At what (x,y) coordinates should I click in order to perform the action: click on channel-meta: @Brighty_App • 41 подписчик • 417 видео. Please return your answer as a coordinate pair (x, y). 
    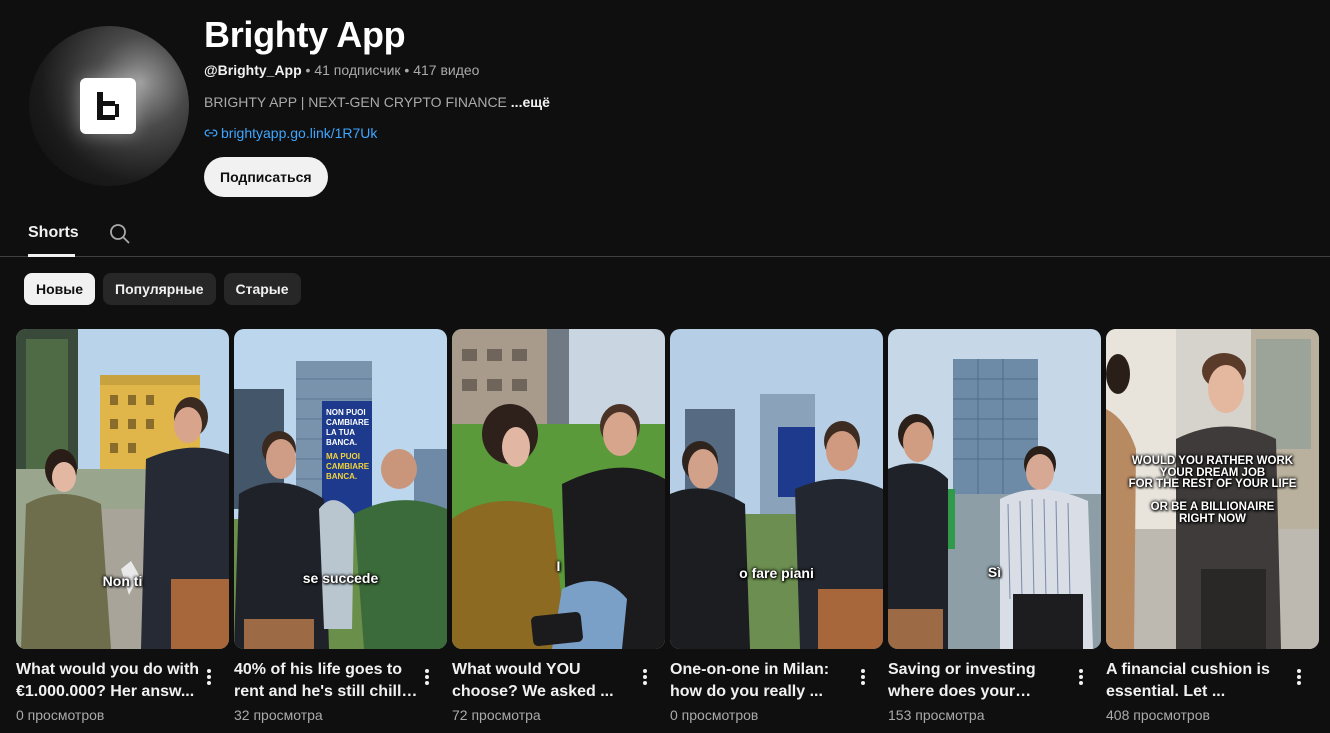
    Looking at the image, I should click on (341, 70).